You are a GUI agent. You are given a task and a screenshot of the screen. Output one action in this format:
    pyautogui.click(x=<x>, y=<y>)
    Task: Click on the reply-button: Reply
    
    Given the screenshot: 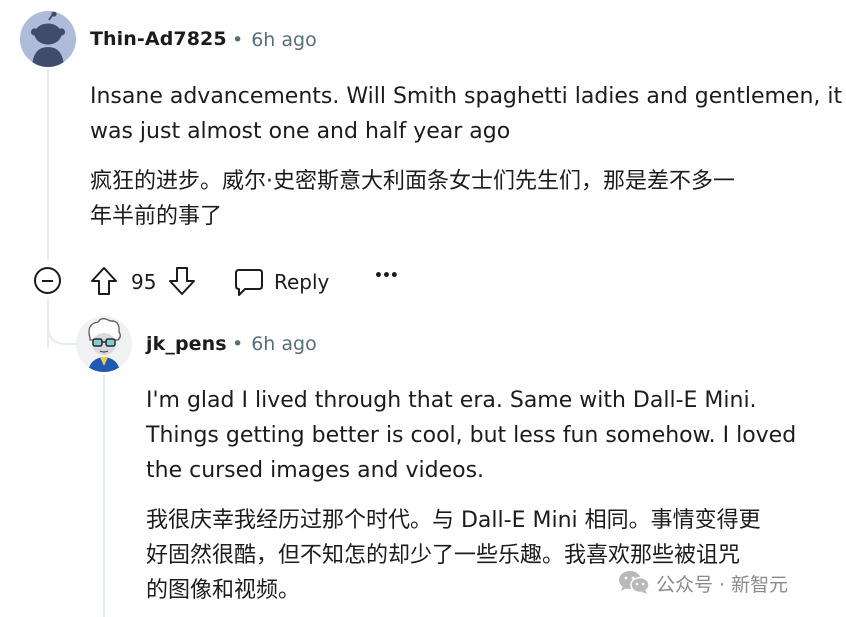 What is the action you would take?
    pyautogui.click(x=284, y=282)
    